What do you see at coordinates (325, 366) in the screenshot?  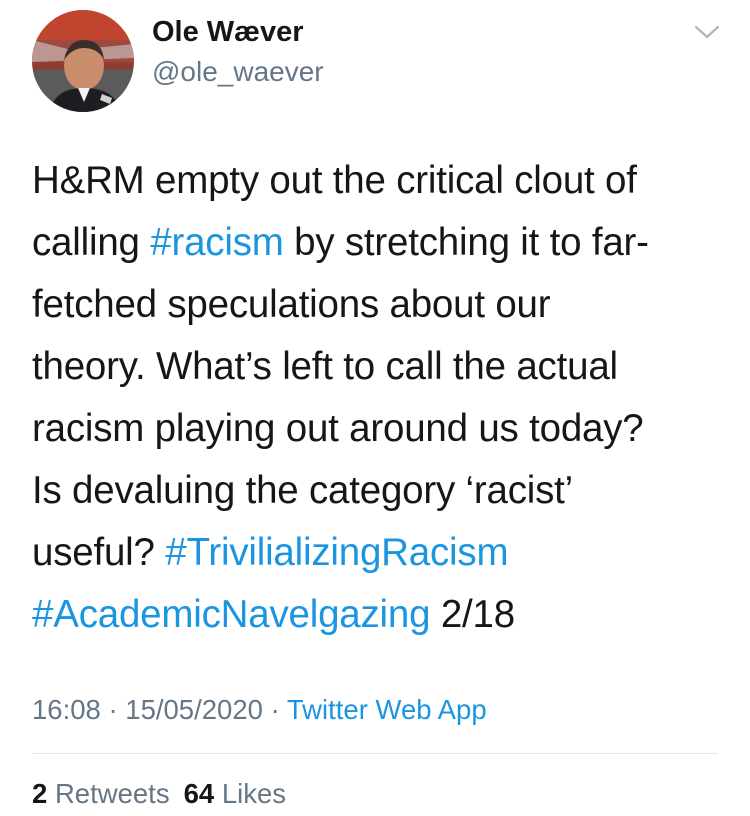 I see `tweet-text-segment: theory. What’s left to call the actual` at bounding box center [325, 366].